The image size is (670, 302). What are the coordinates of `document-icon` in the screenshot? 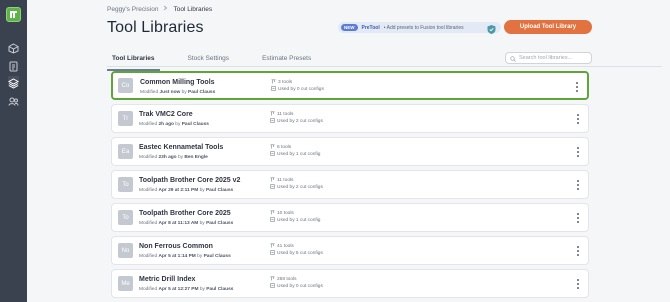 It's located at (13, 65).